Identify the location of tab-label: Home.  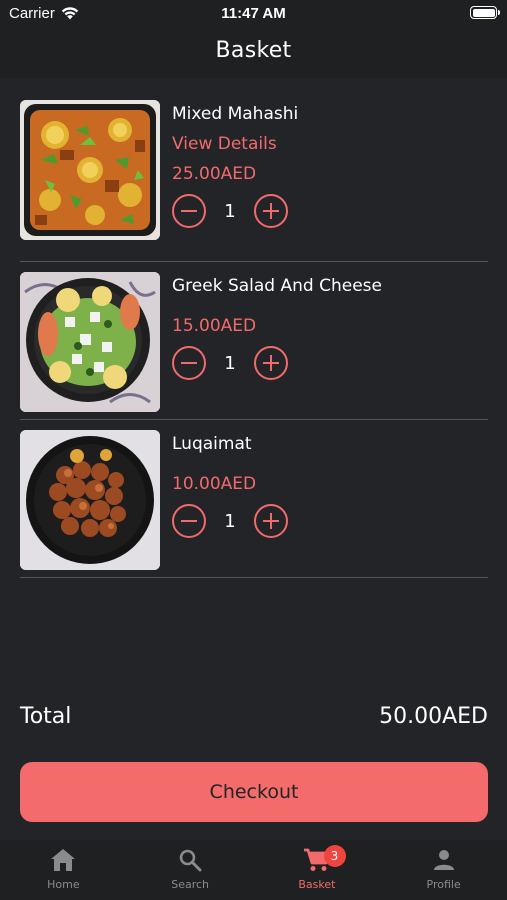
(63, 884).